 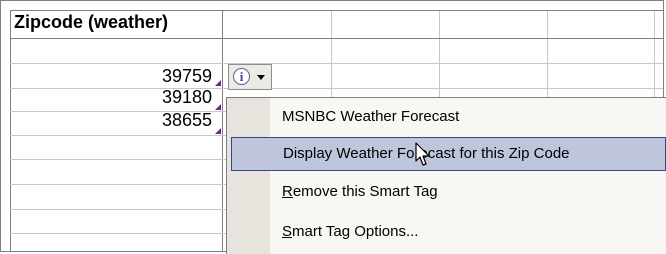 I want to click on chevron-down-icon, so click(x=261, y=77).